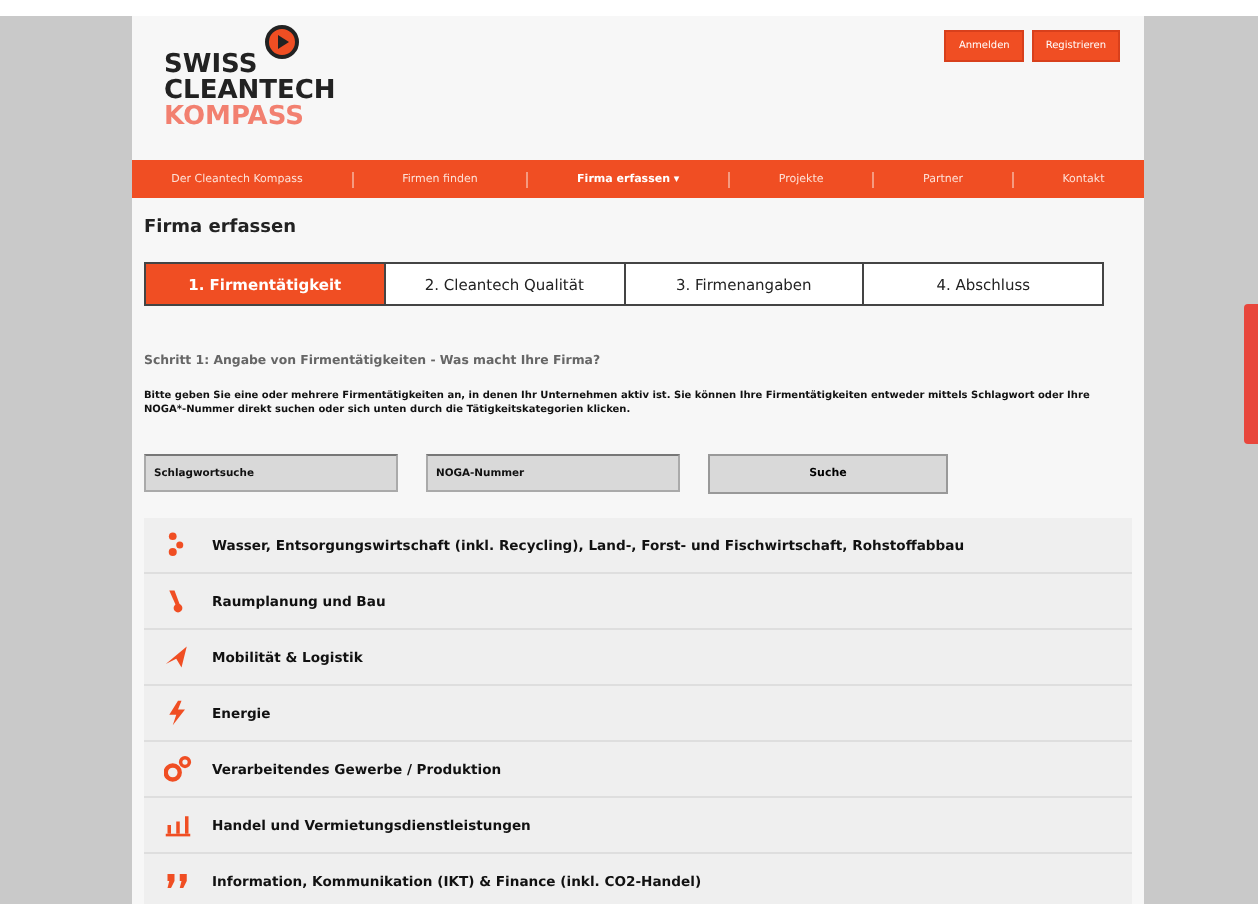  What do you see at coordinates (178, 825) in the screenshot?
I see `bar-chart-icon` at bounding box center [178, 825].